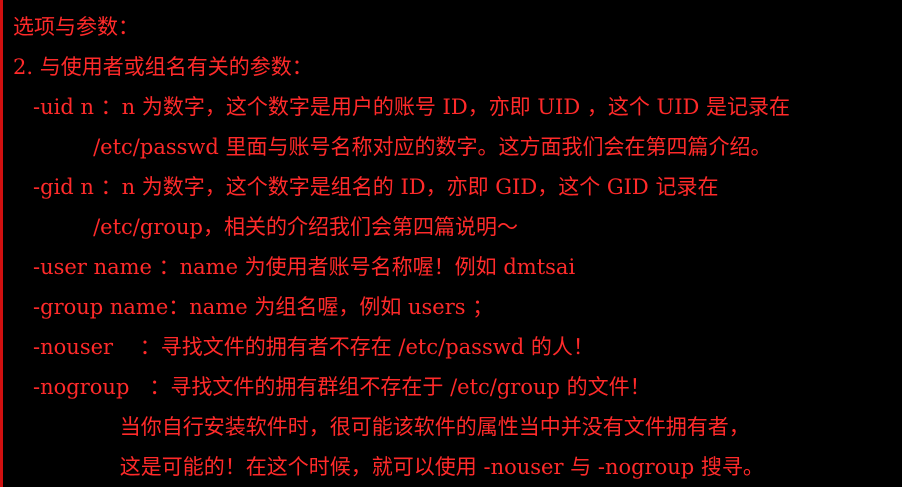 The width and height of the screenshot is (902, 487). I want to click on option-group-line: -group name：name 为组名喔，例如 users ；, so click(253, 307).